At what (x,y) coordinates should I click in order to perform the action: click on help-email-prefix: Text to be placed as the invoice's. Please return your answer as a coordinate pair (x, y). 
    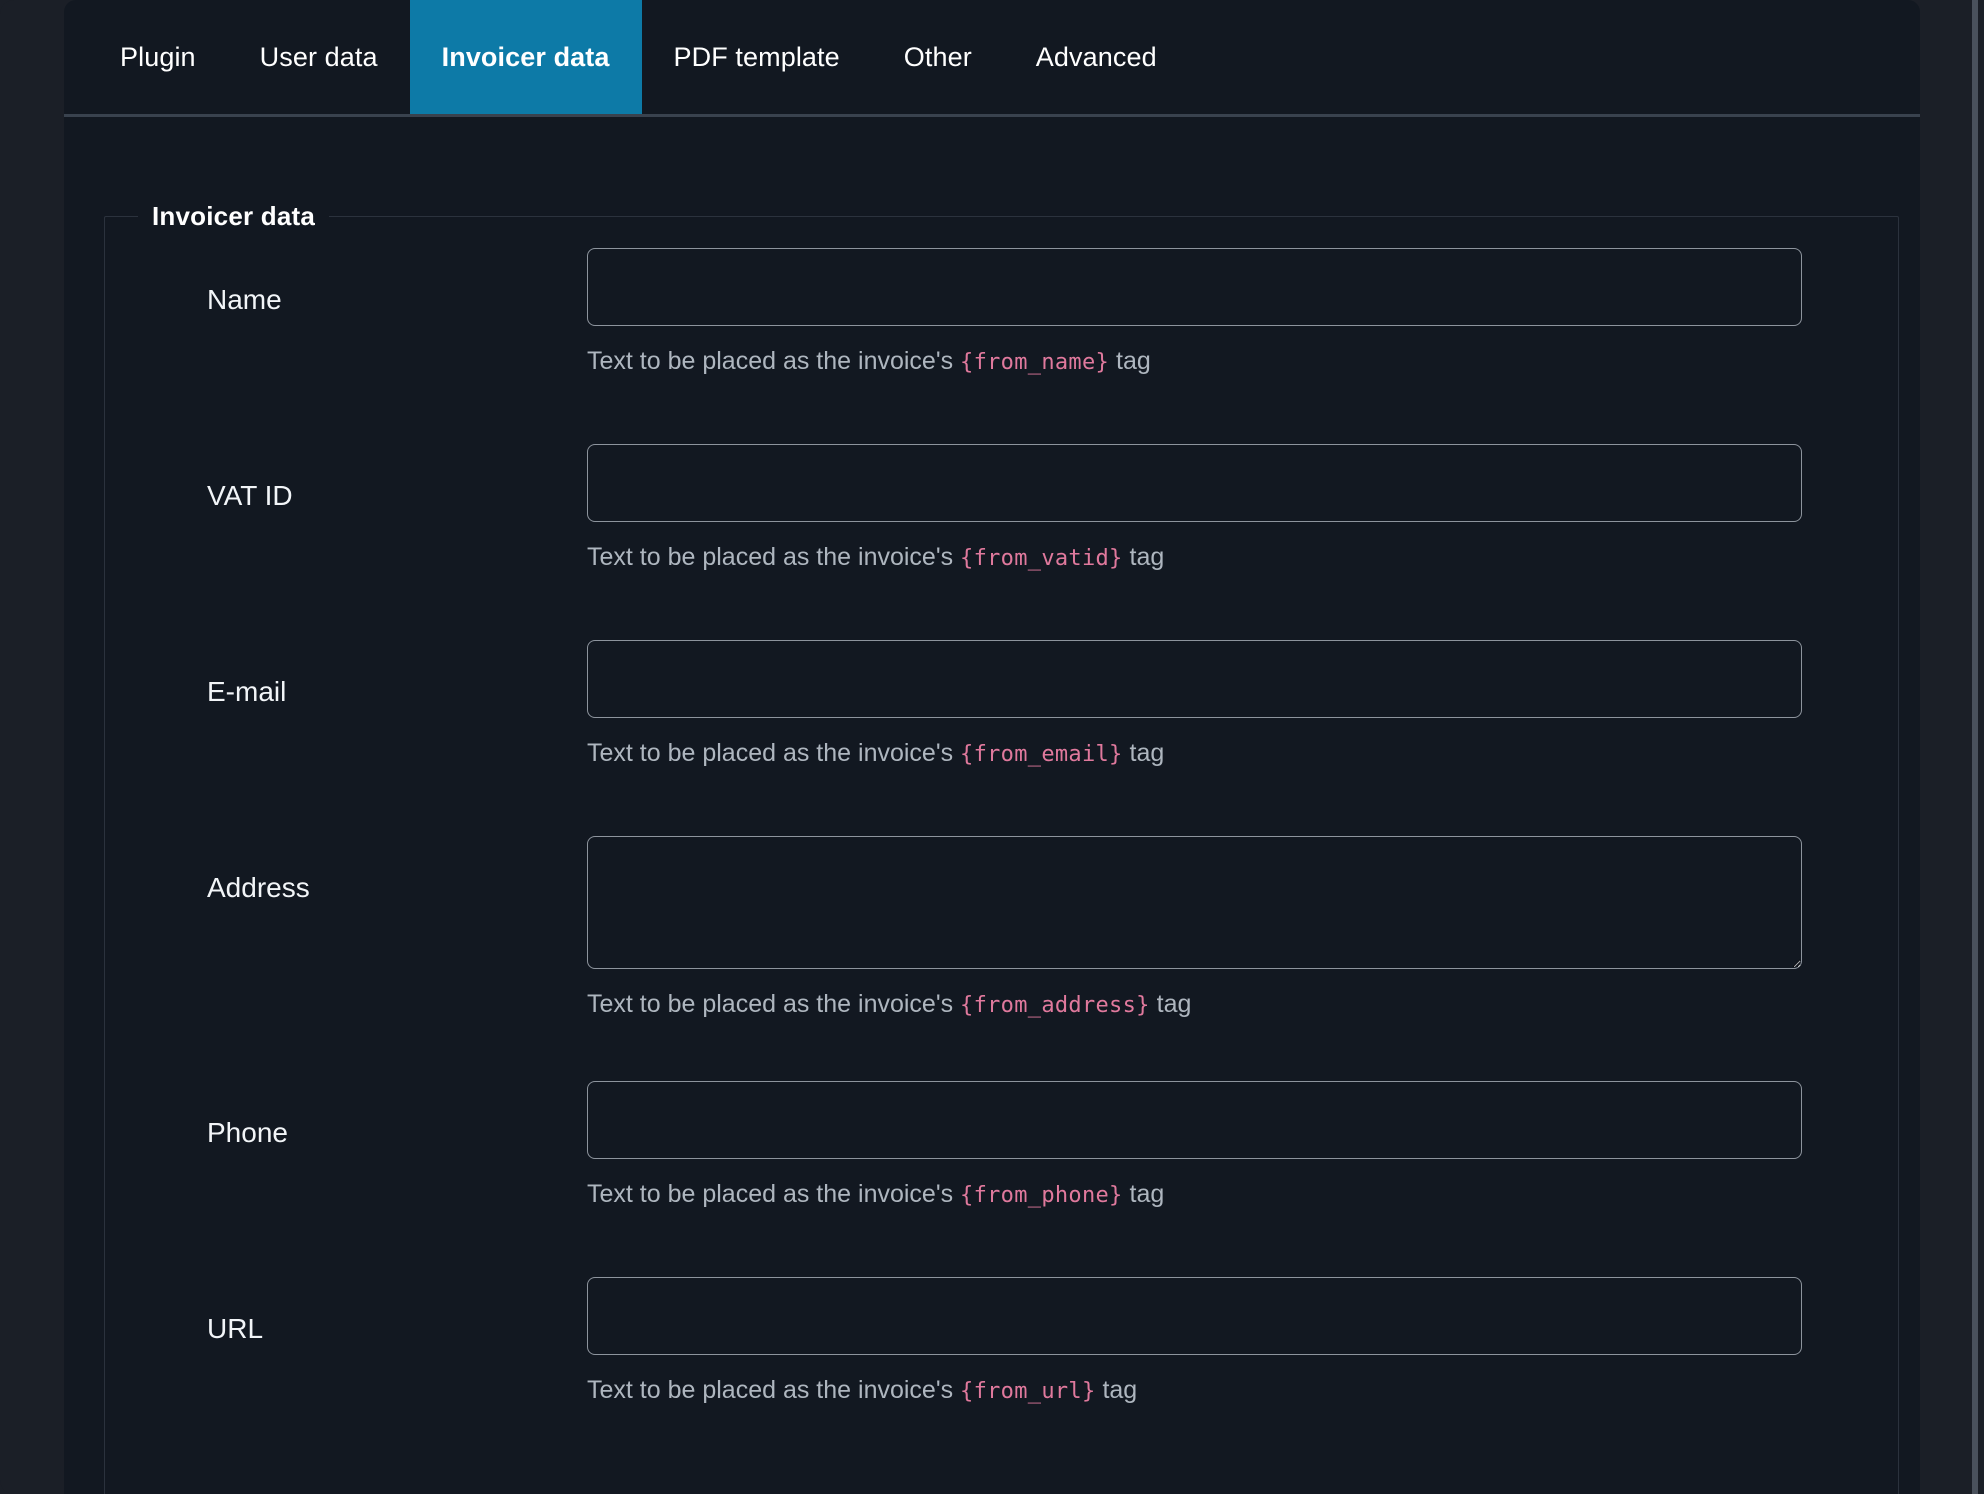
    Looking at the image, I should click on (774, 753).